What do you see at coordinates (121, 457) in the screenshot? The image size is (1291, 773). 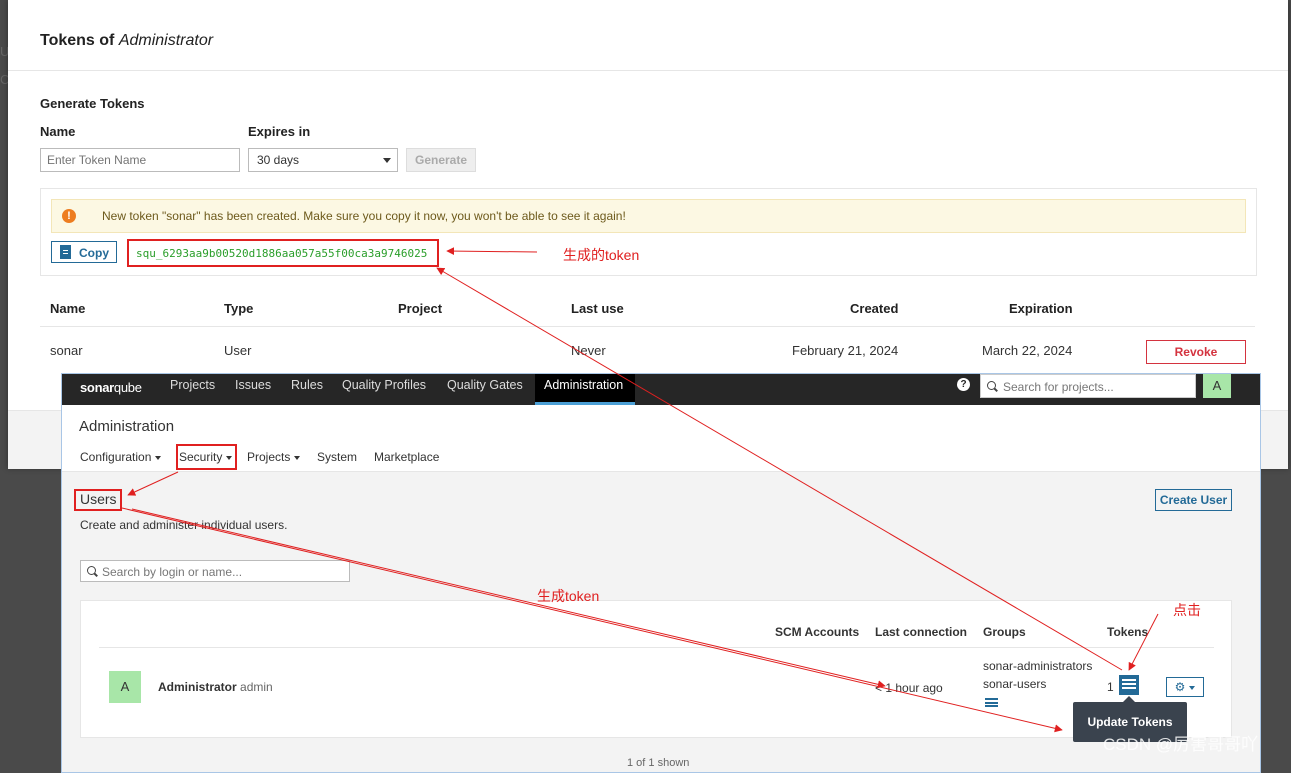 I see `subnav-configuration: Configuration` at bounding box center [121, 457].